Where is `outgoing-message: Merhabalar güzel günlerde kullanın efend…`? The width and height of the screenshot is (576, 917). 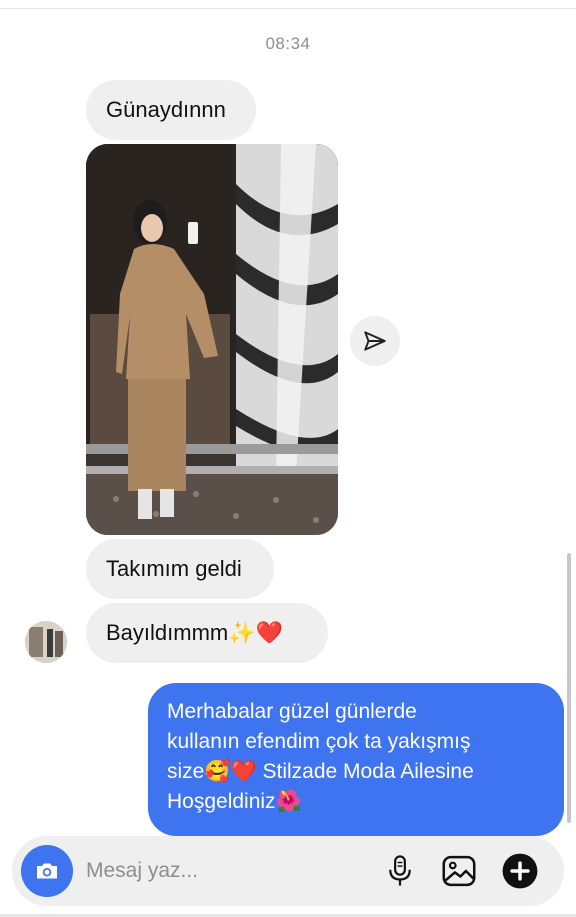
outgoing-message: Merhabalar güzel günlerde kullanın efend… is located at coordinates (356, 759).